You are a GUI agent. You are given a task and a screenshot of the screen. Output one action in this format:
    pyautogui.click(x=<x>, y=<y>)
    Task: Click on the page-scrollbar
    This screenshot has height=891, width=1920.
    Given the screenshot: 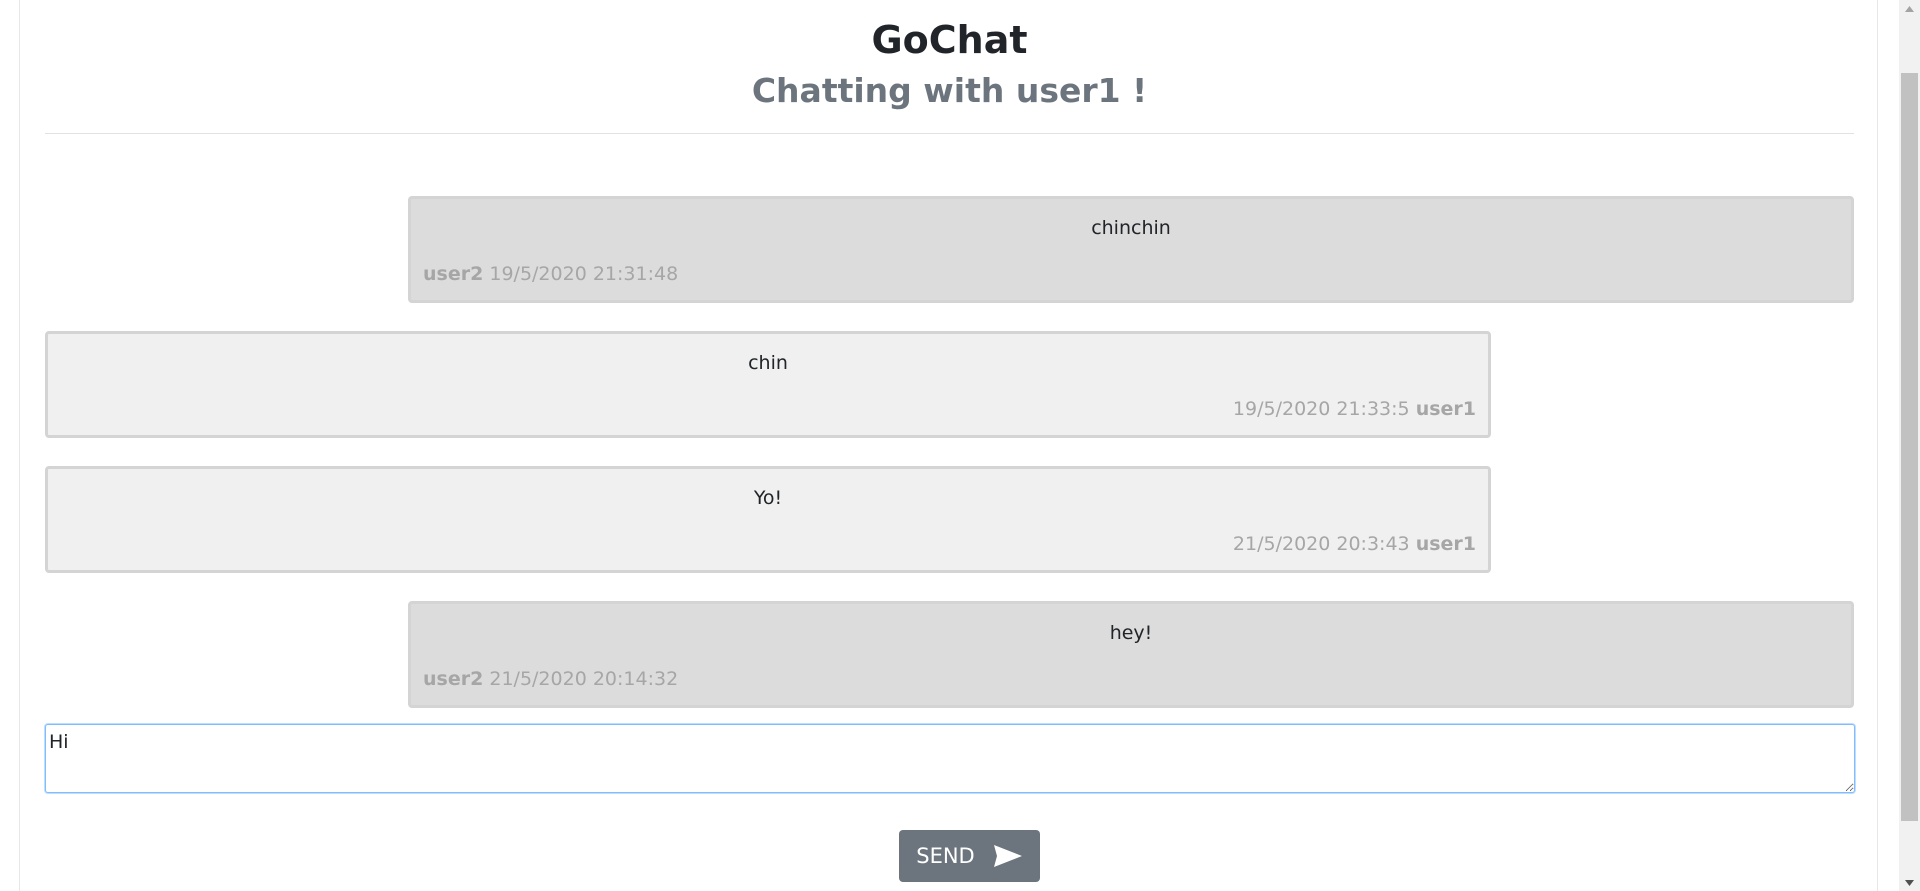 What is the action you would take?
    pyautogui.click(x=1909, y=445)
    